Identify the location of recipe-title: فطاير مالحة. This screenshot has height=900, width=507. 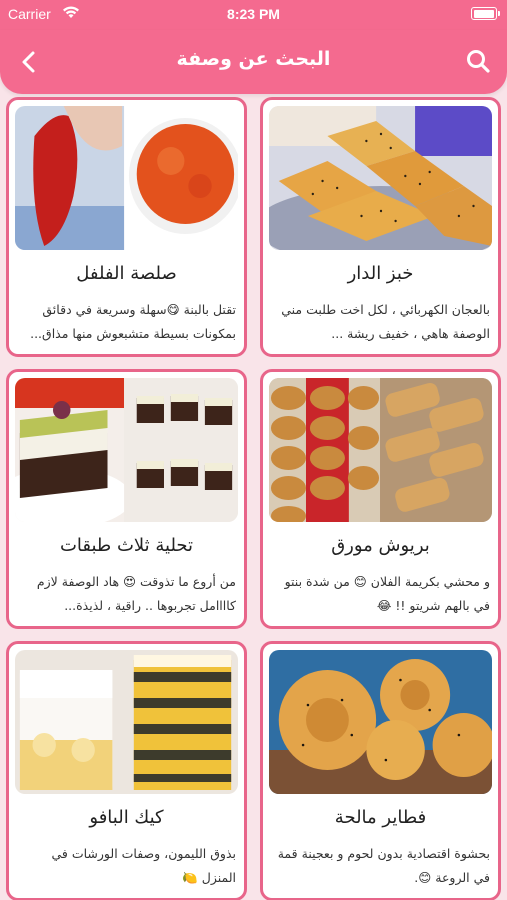
(380, 817).